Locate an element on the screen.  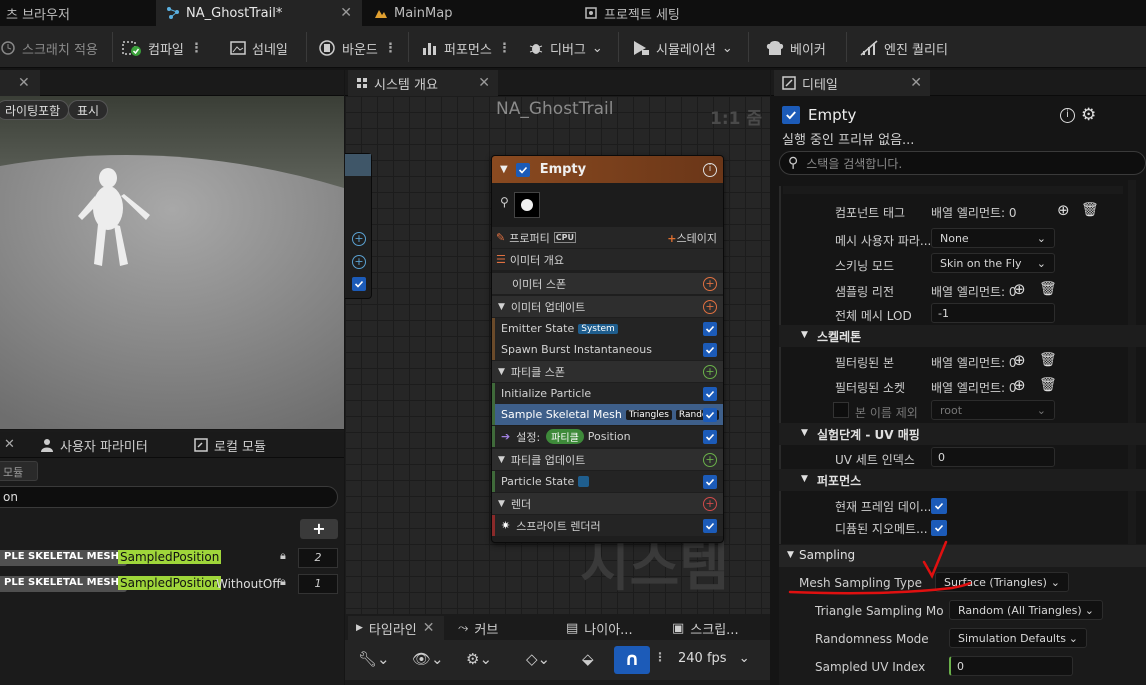
add-stage-button: +스테이지 is located at coordinates (692, 238).